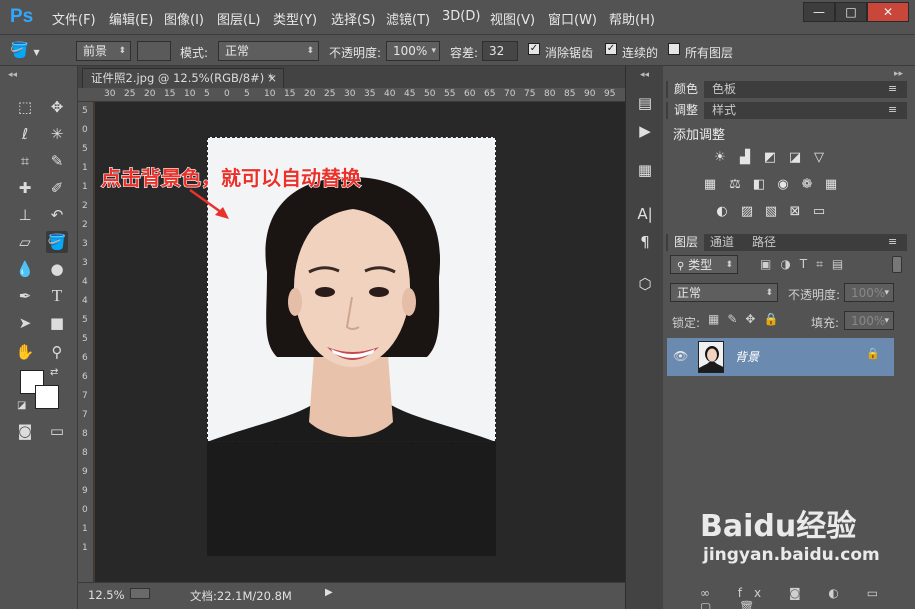 The image size is (915, 609). Describe the element at coordinates (329, 592) in the screenshot. I see `status-menu-arrow-icon: ▶` at that location.